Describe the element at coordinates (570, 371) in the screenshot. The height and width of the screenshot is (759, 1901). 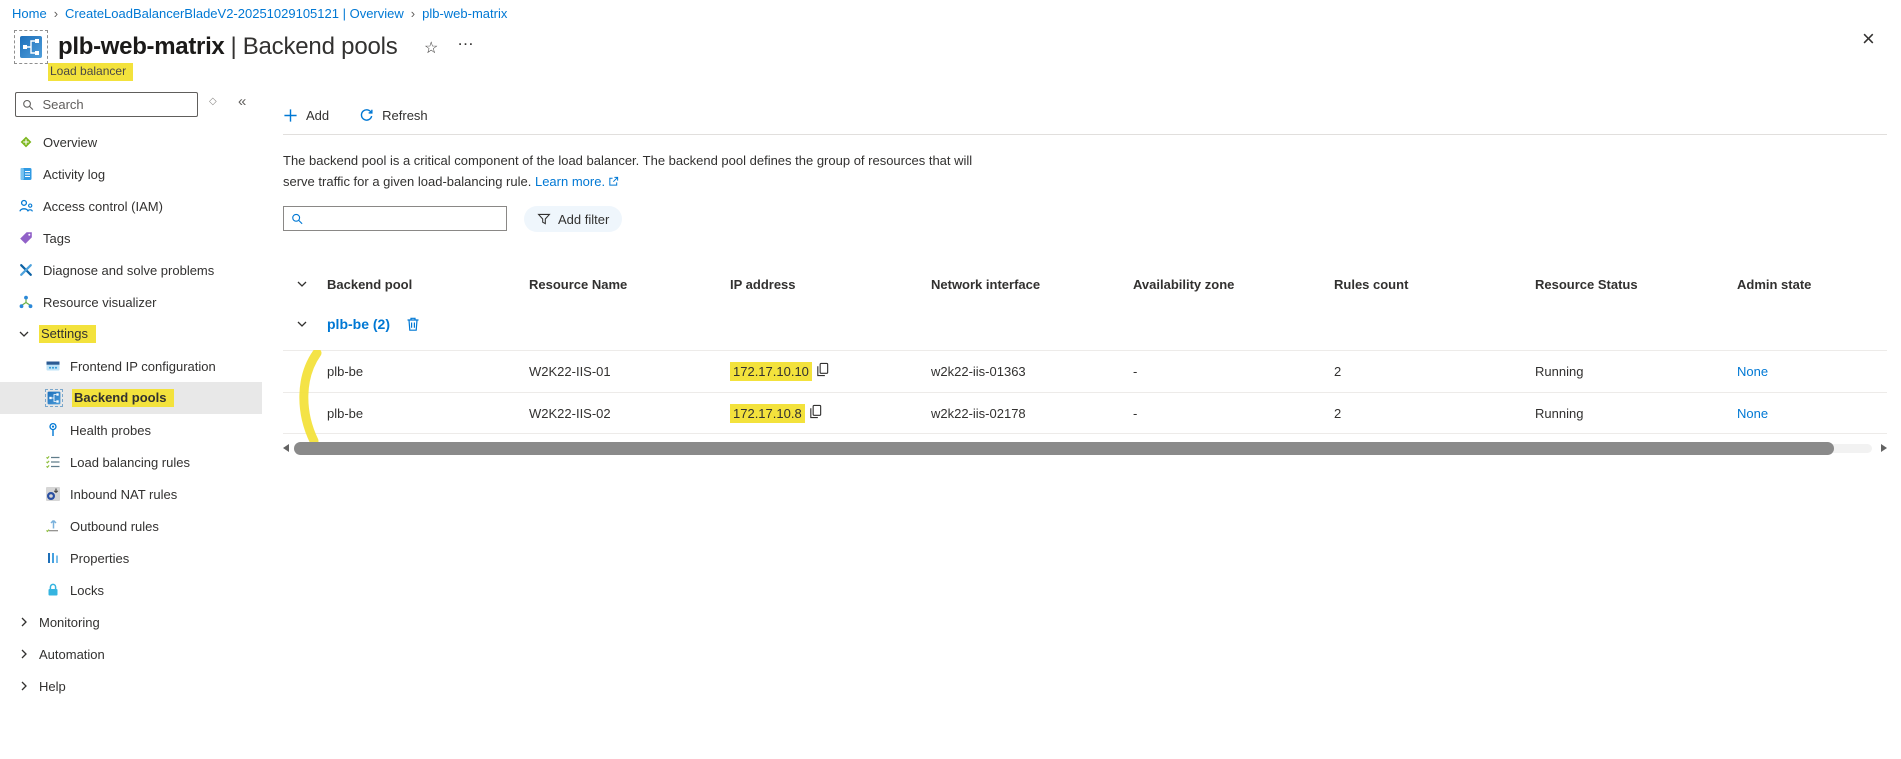
I see `cell-resource-name: W2K22-IIS-01` at that location.